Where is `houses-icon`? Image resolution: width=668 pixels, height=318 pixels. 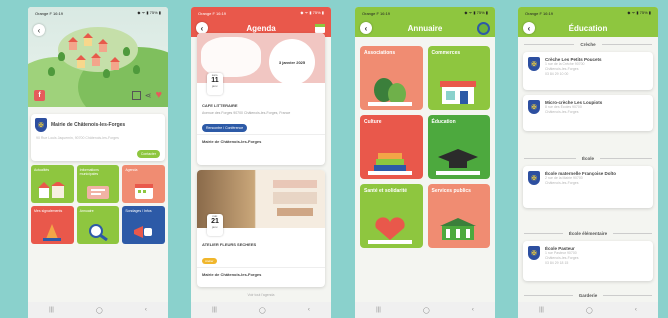
houses-icon is located at coordinates (52, 190).